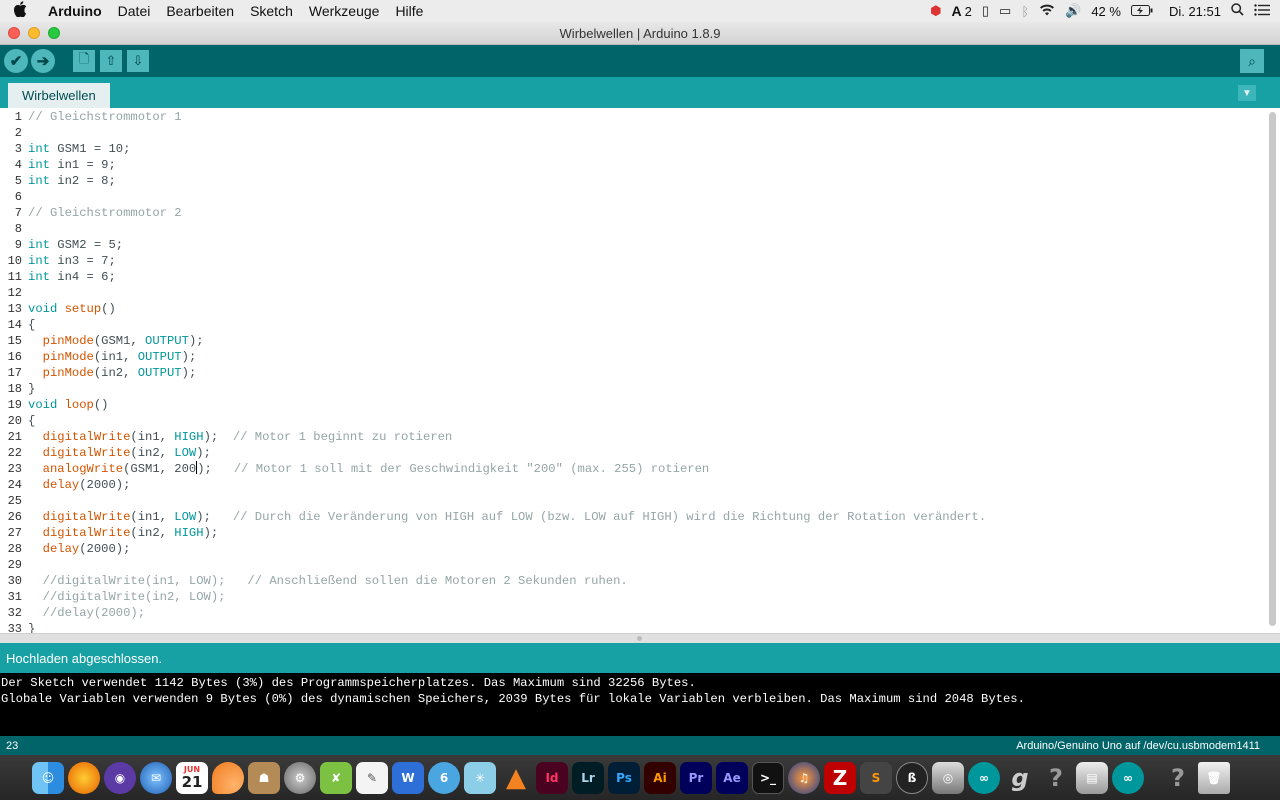 Image resolution: width=1280 pixels, height=800 pixels. What do you see at coordinates (14, 33) in the screenshot?
I see `window-close-button` at bounding box center [14, 33].